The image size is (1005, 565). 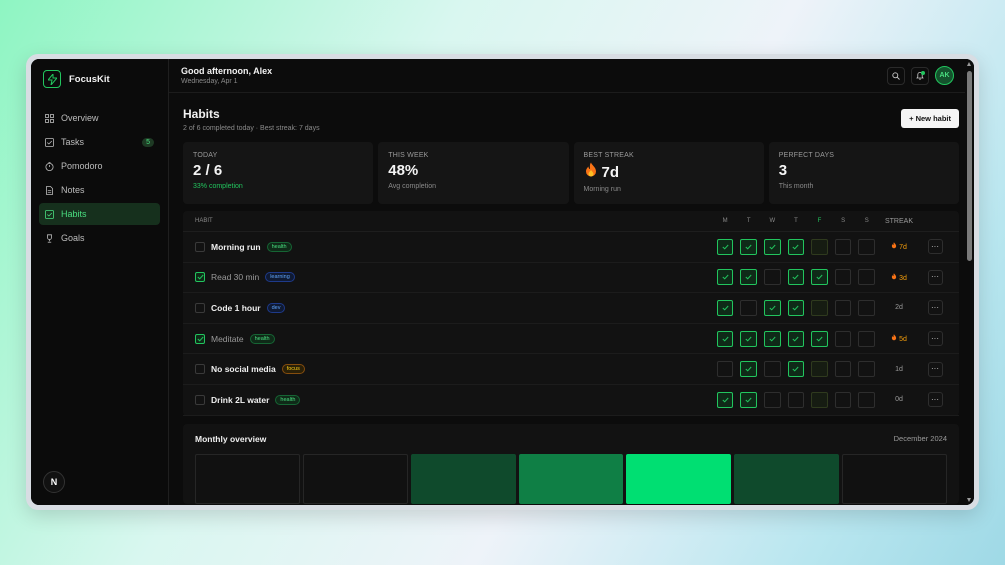 What do you see at coordinates (49, 238) in the screenshot?
I see `trophy-icon` at bounding box center [49, 238].